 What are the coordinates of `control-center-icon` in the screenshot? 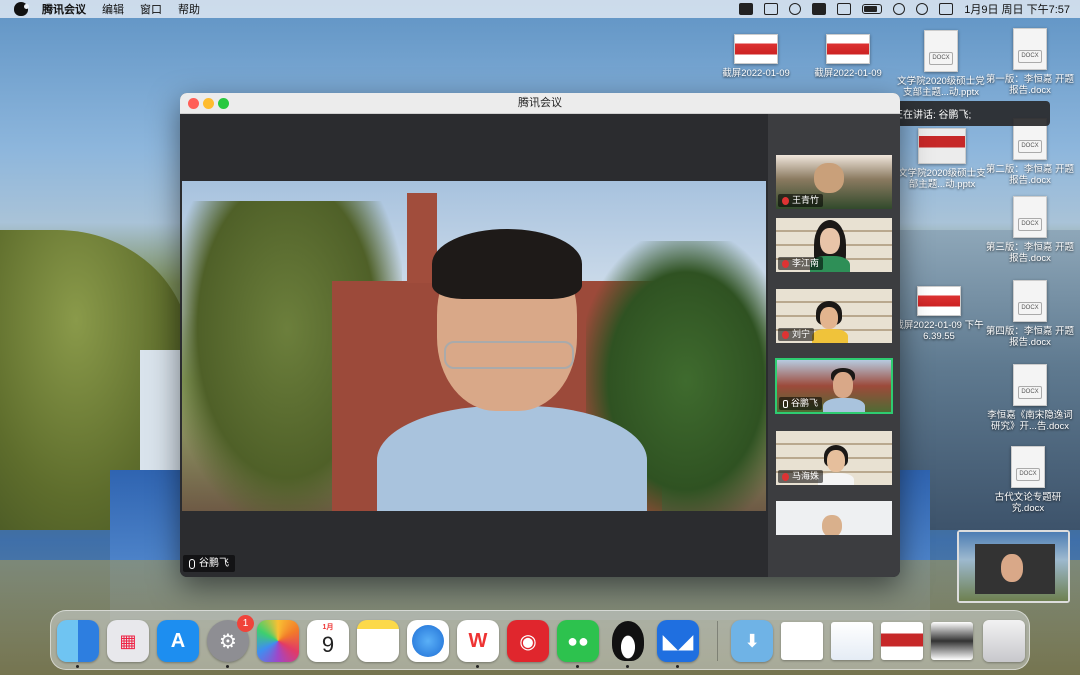 It's located at (946, 9).